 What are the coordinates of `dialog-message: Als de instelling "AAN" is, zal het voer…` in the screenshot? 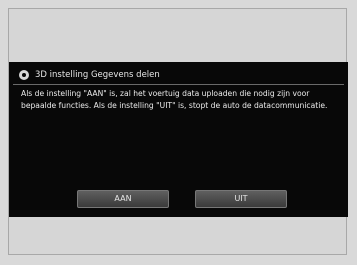 It's located at (174, 99).